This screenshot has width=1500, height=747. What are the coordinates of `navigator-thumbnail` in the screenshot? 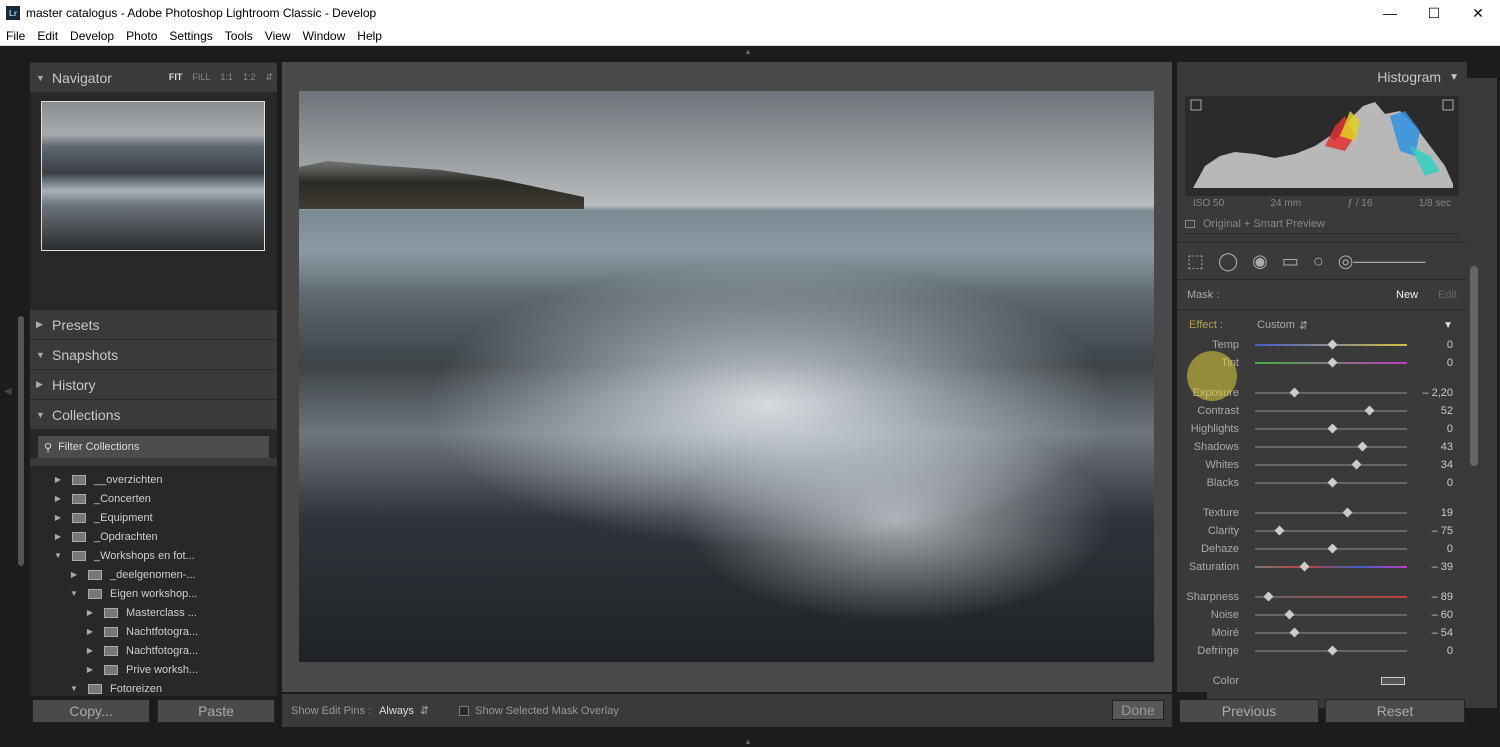 It's located at (153, 176).